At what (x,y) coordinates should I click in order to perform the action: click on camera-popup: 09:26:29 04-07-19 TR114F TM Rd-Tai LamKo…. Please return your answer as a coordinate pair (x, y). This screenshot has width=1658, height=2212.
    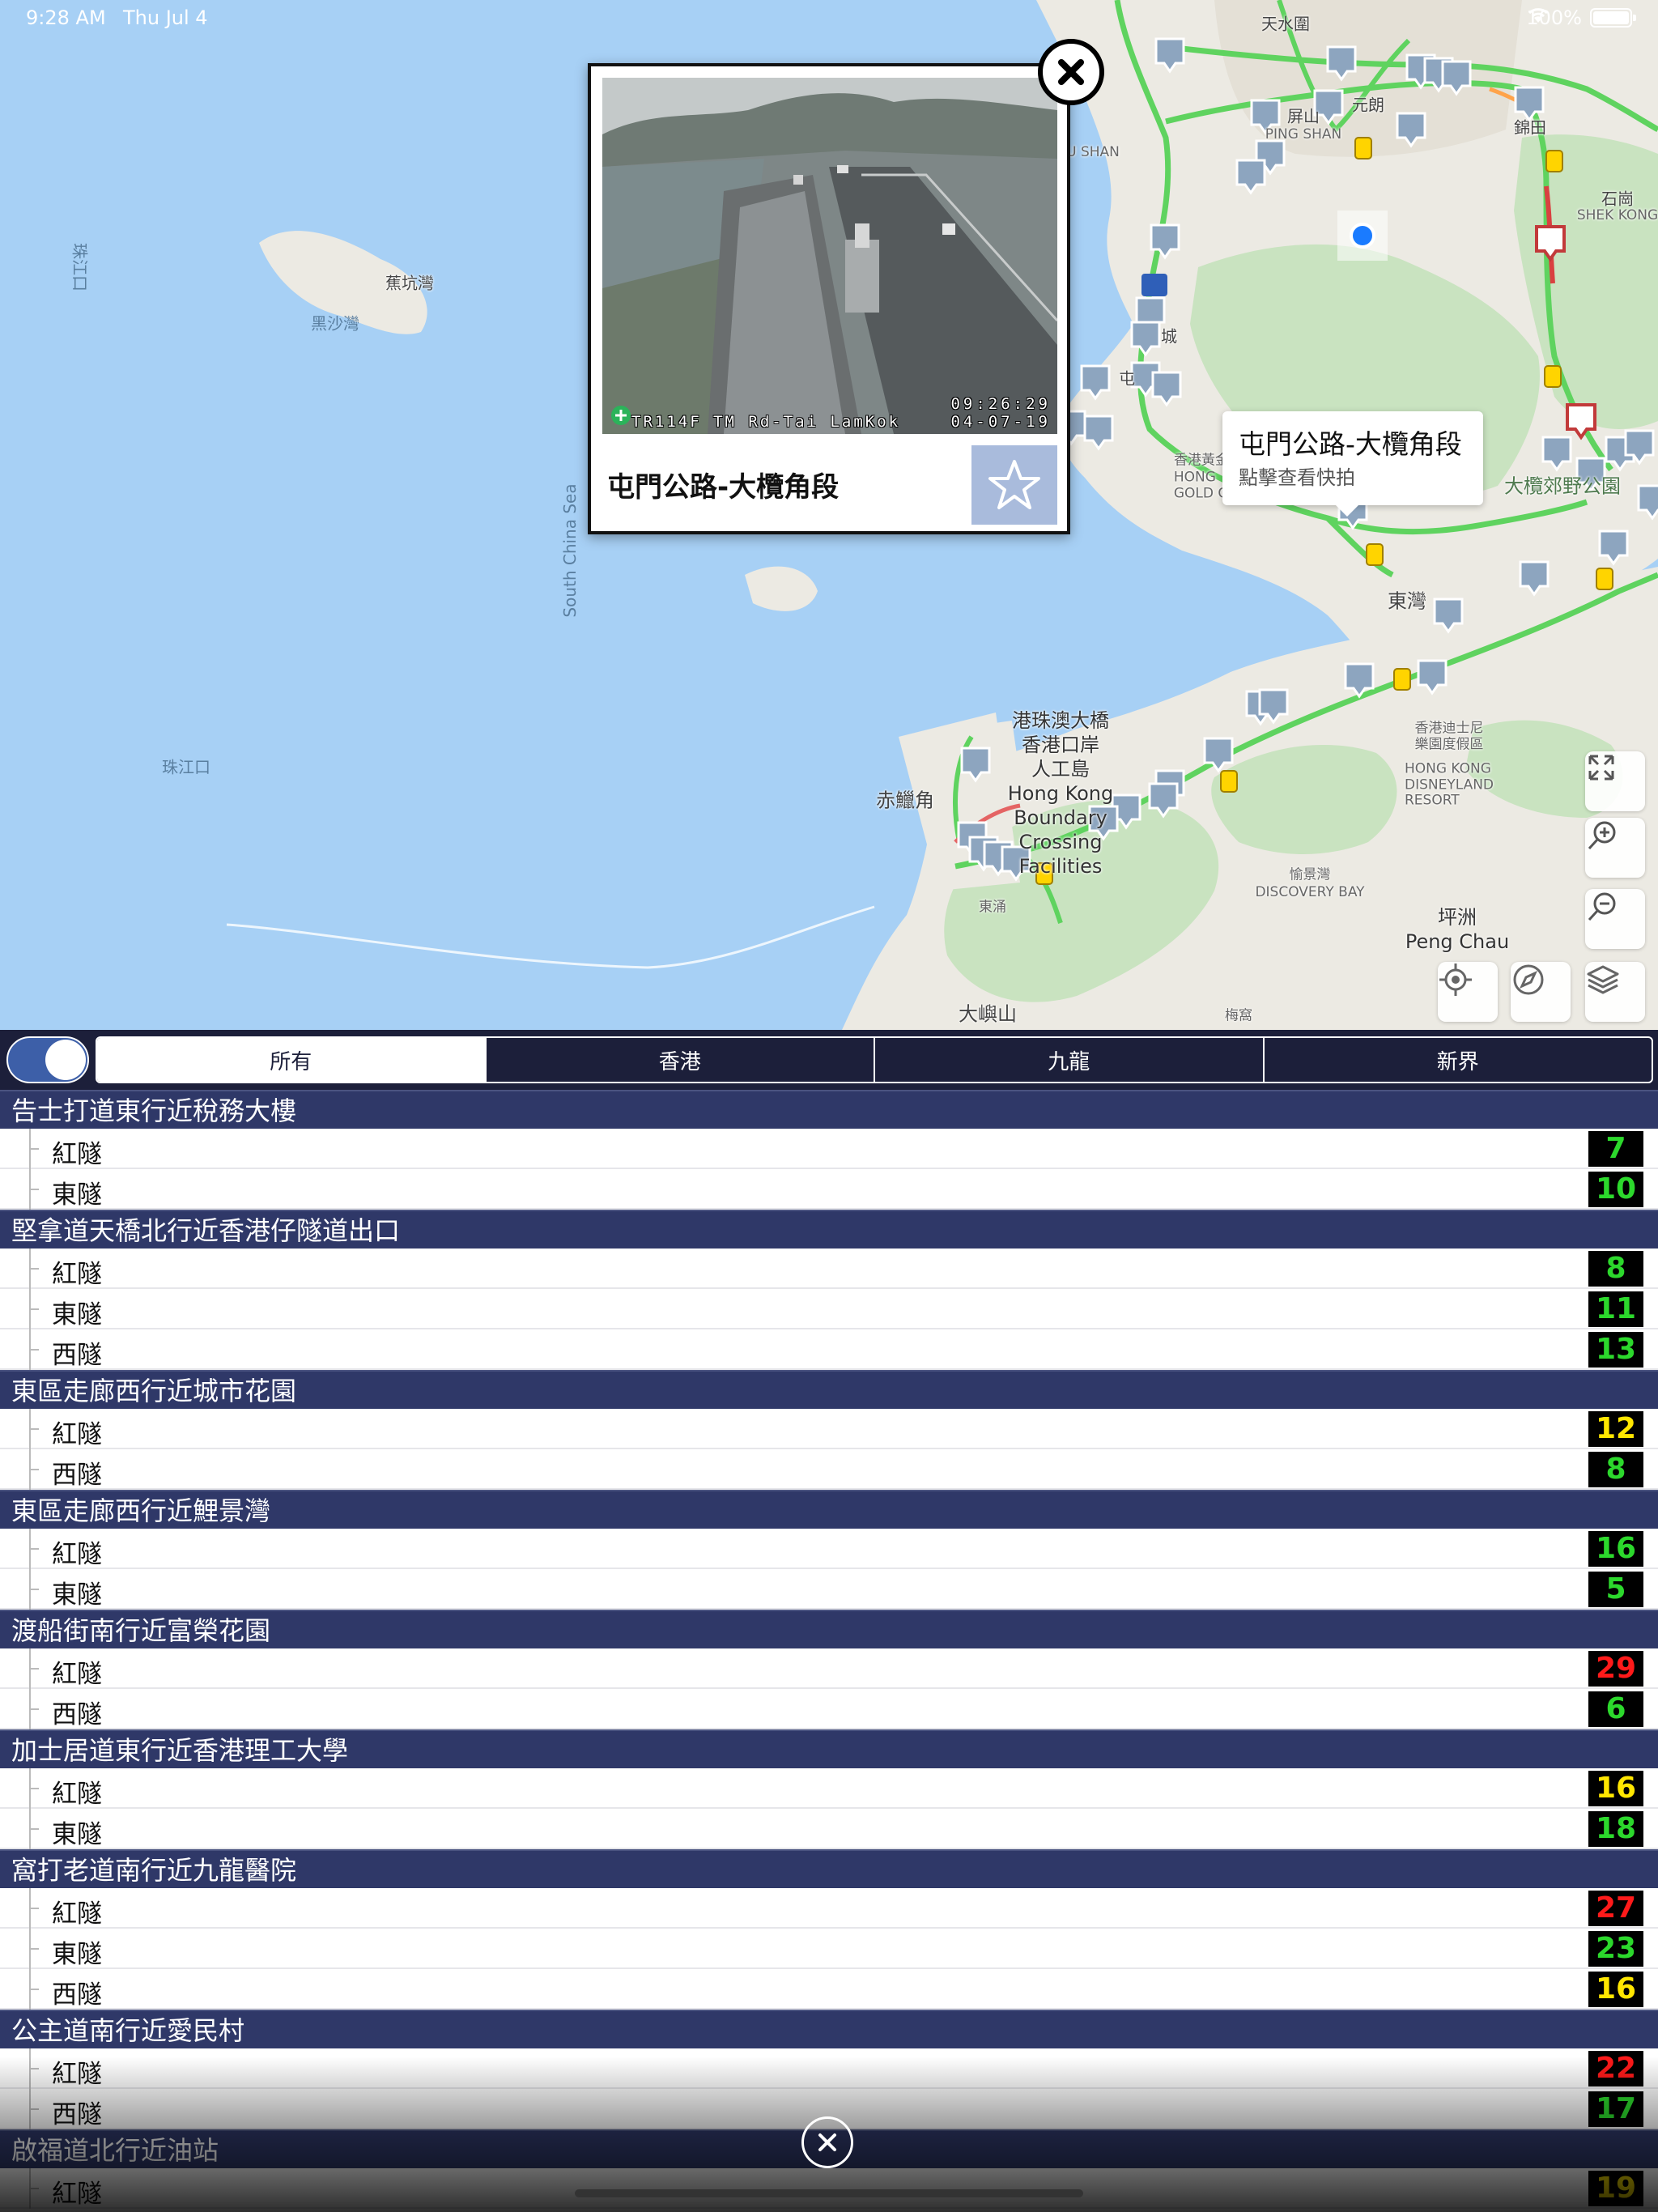
    Looking at the image, I should click on (829, 299).